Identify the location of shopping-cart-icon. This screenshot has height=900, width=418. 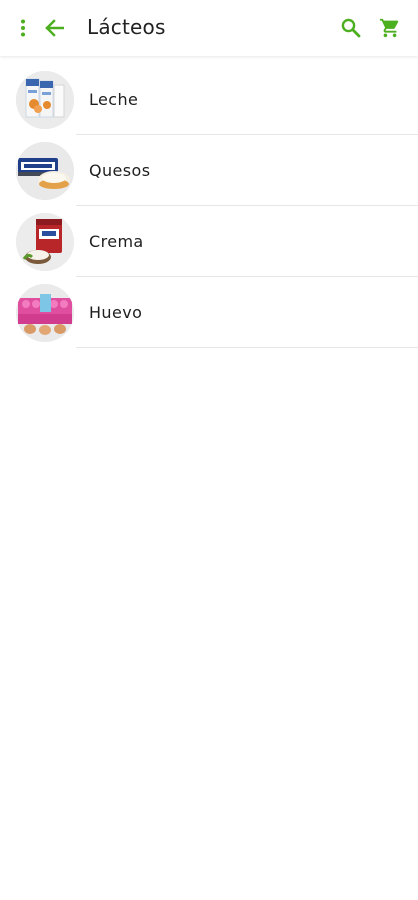
(389, 28).